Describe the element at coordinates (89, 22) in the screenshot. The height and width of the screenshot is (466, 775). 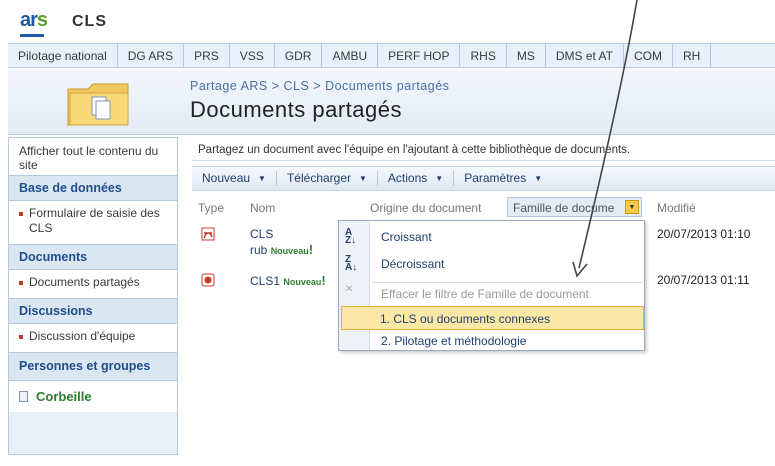
I see `site-title: CLS` at that location.